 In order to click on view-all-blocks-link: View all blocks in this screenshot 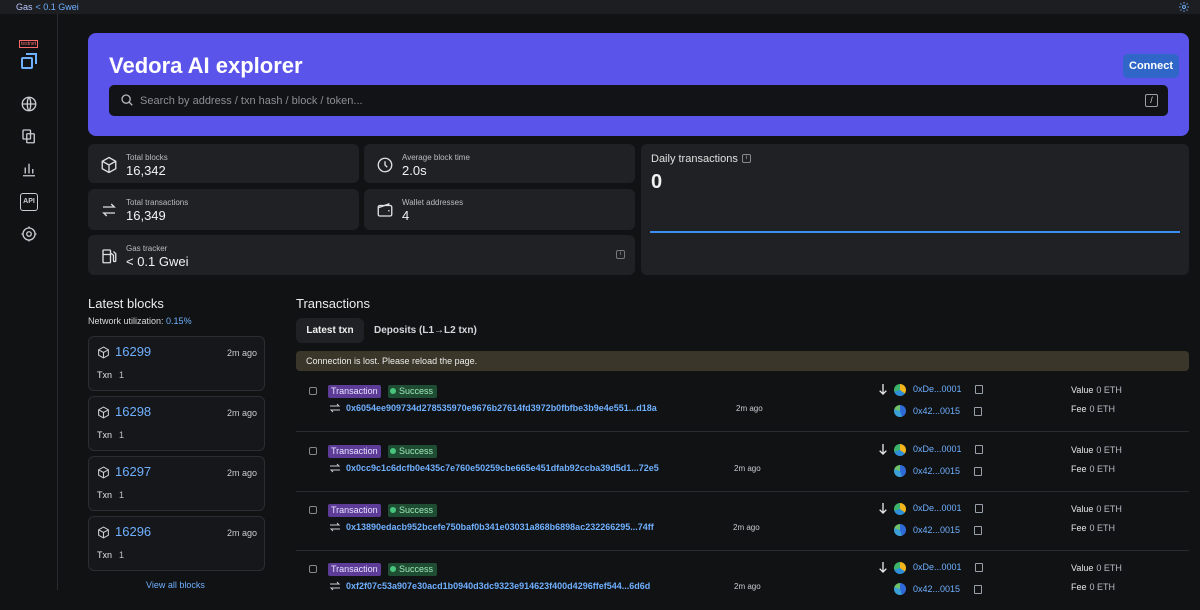, I will do `click(175, 585)`.